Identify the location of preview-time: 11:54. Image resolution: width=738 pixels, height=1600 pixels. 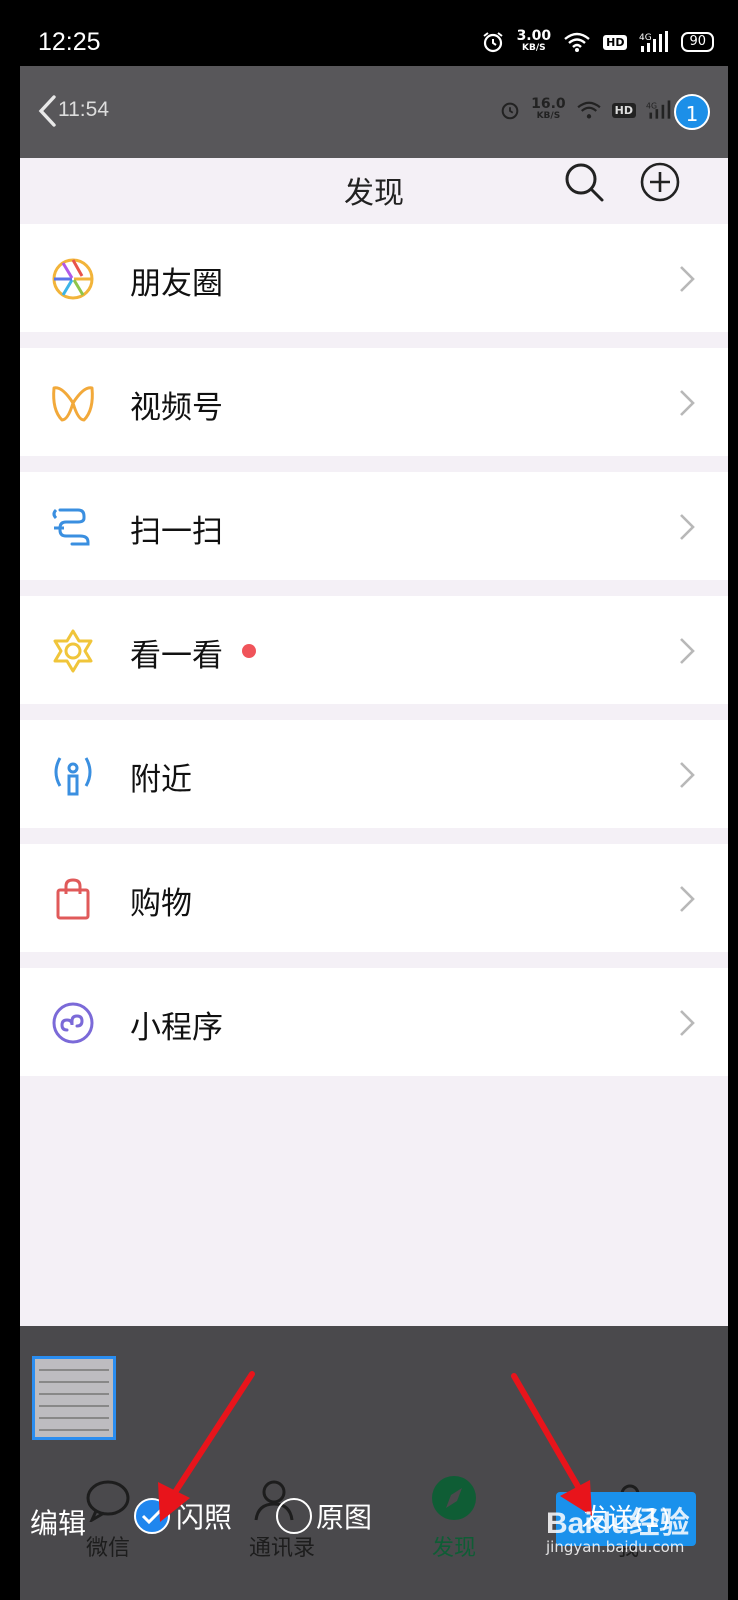
(83, 109).